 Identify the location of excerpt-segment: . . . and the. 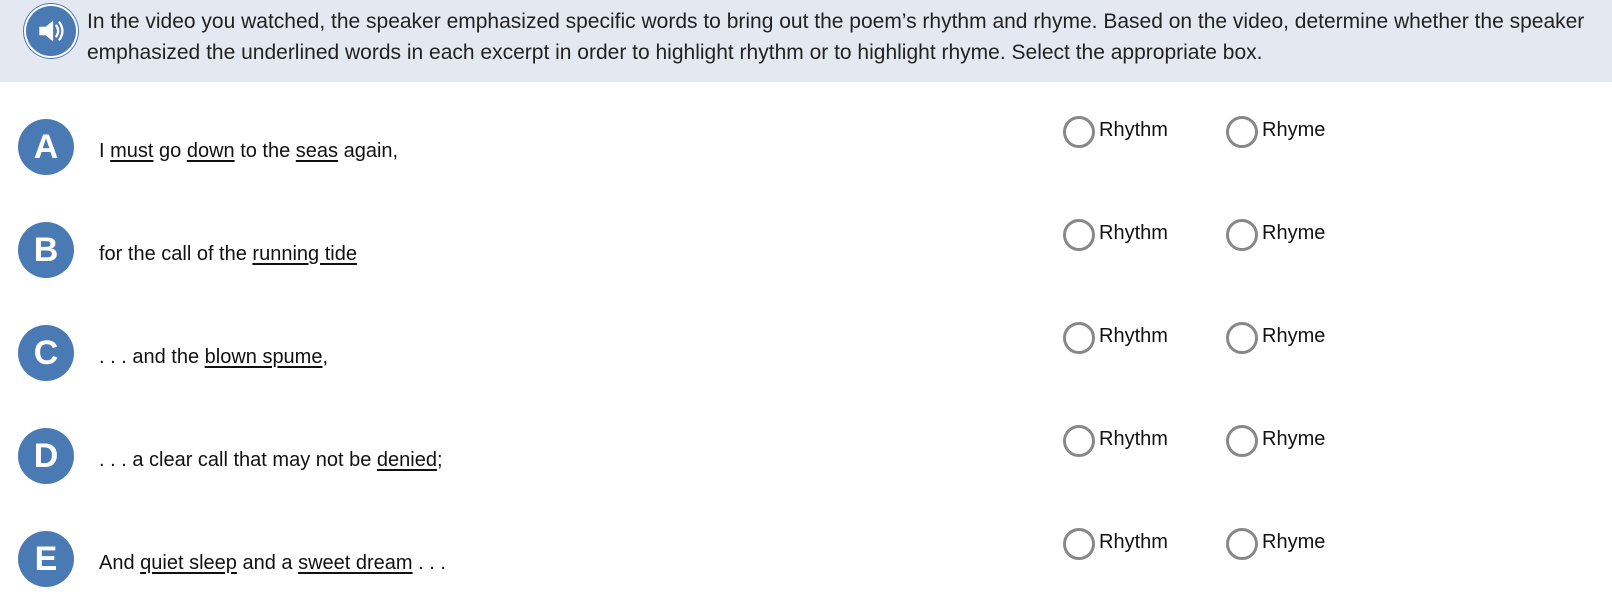
(152, 357).